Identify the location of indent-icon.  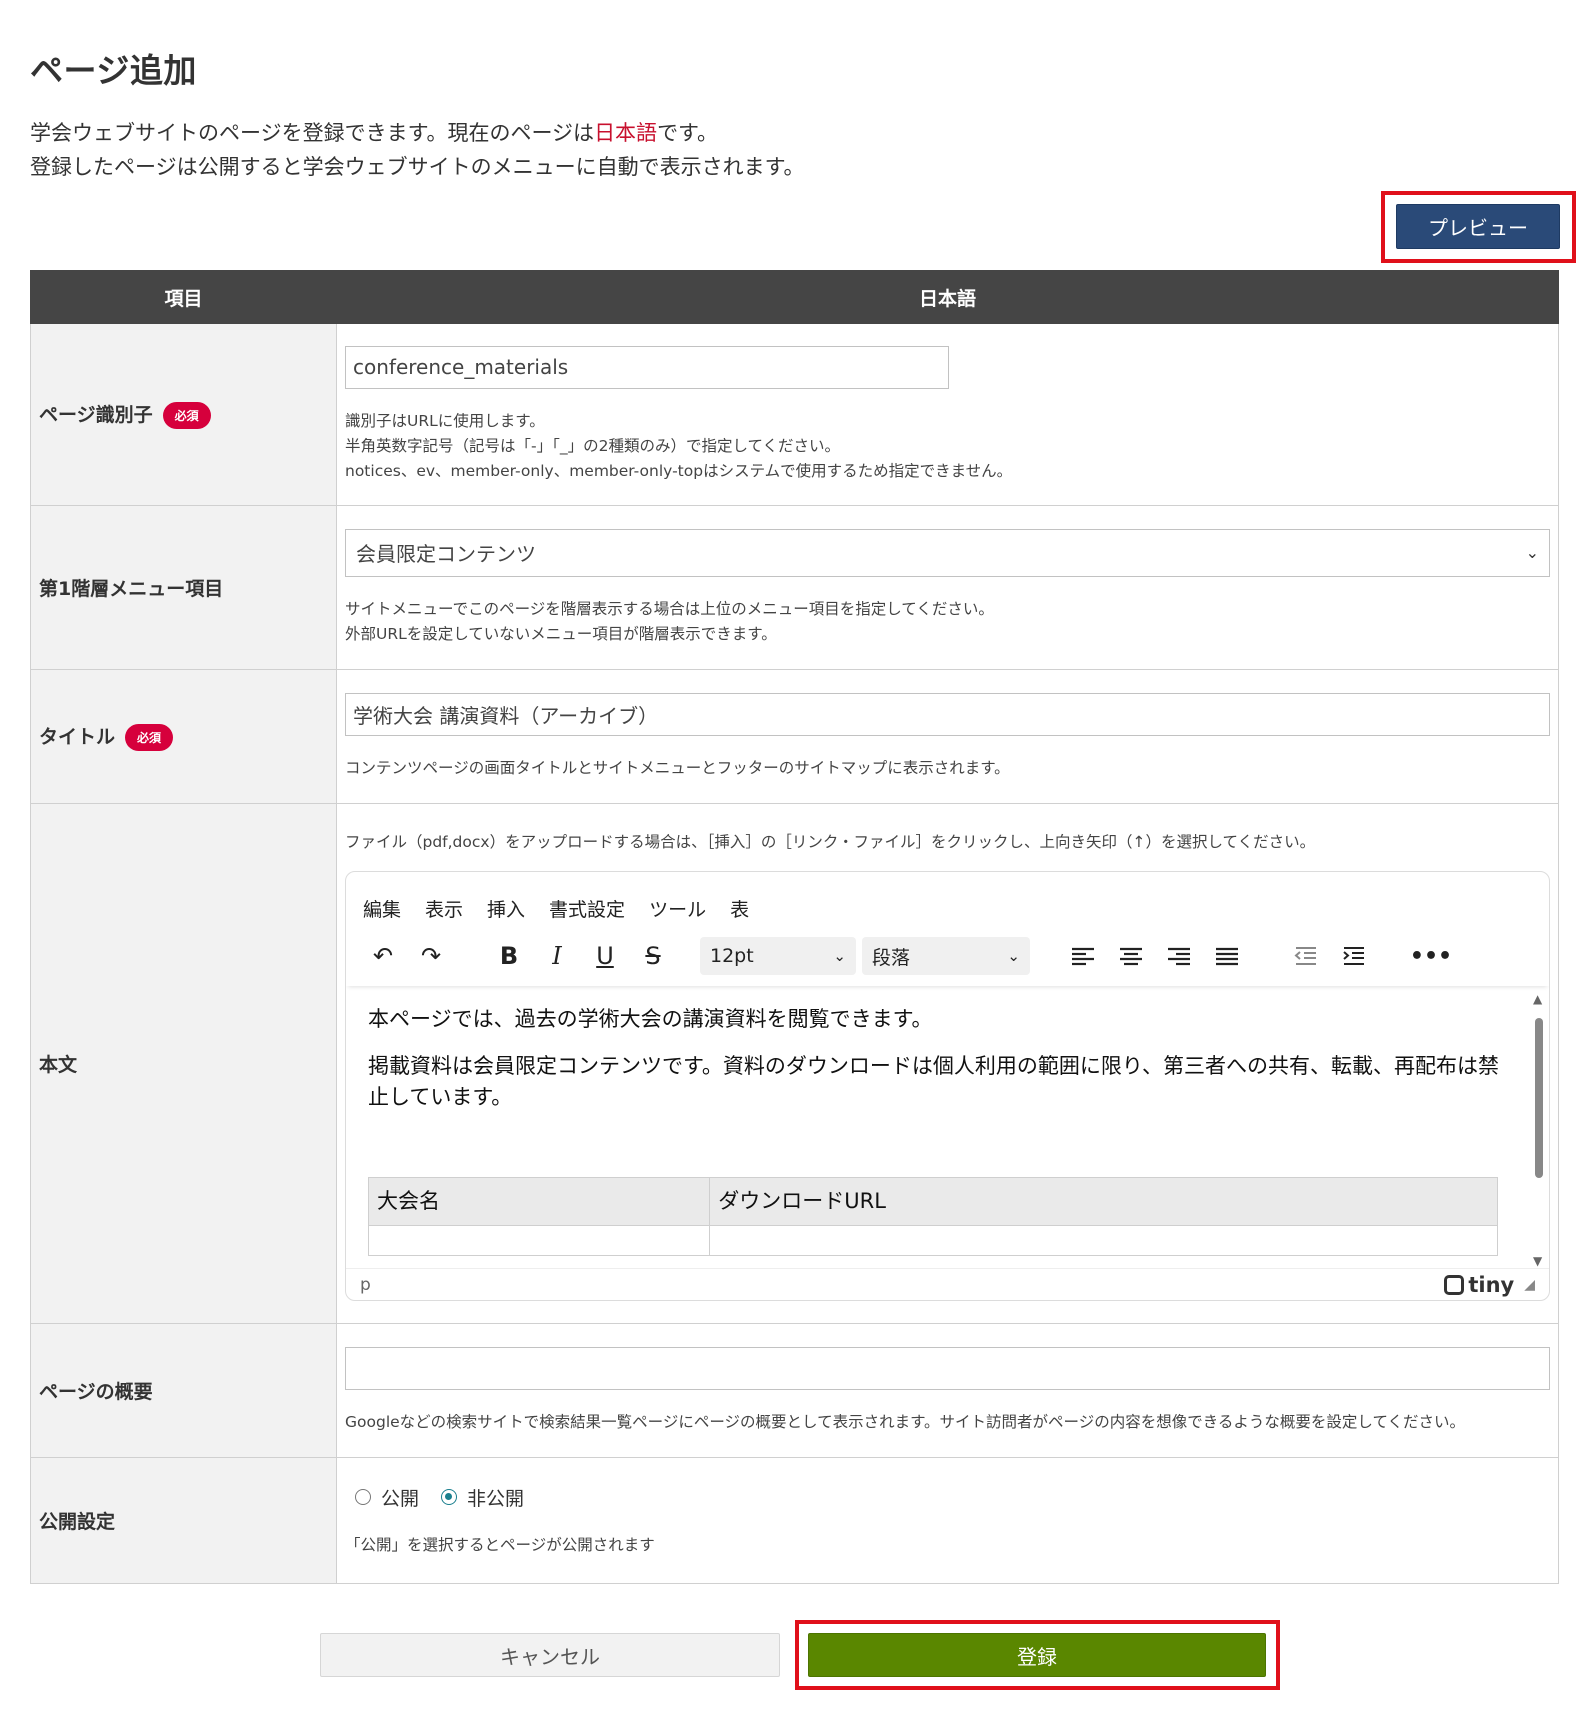
(1353, 956).